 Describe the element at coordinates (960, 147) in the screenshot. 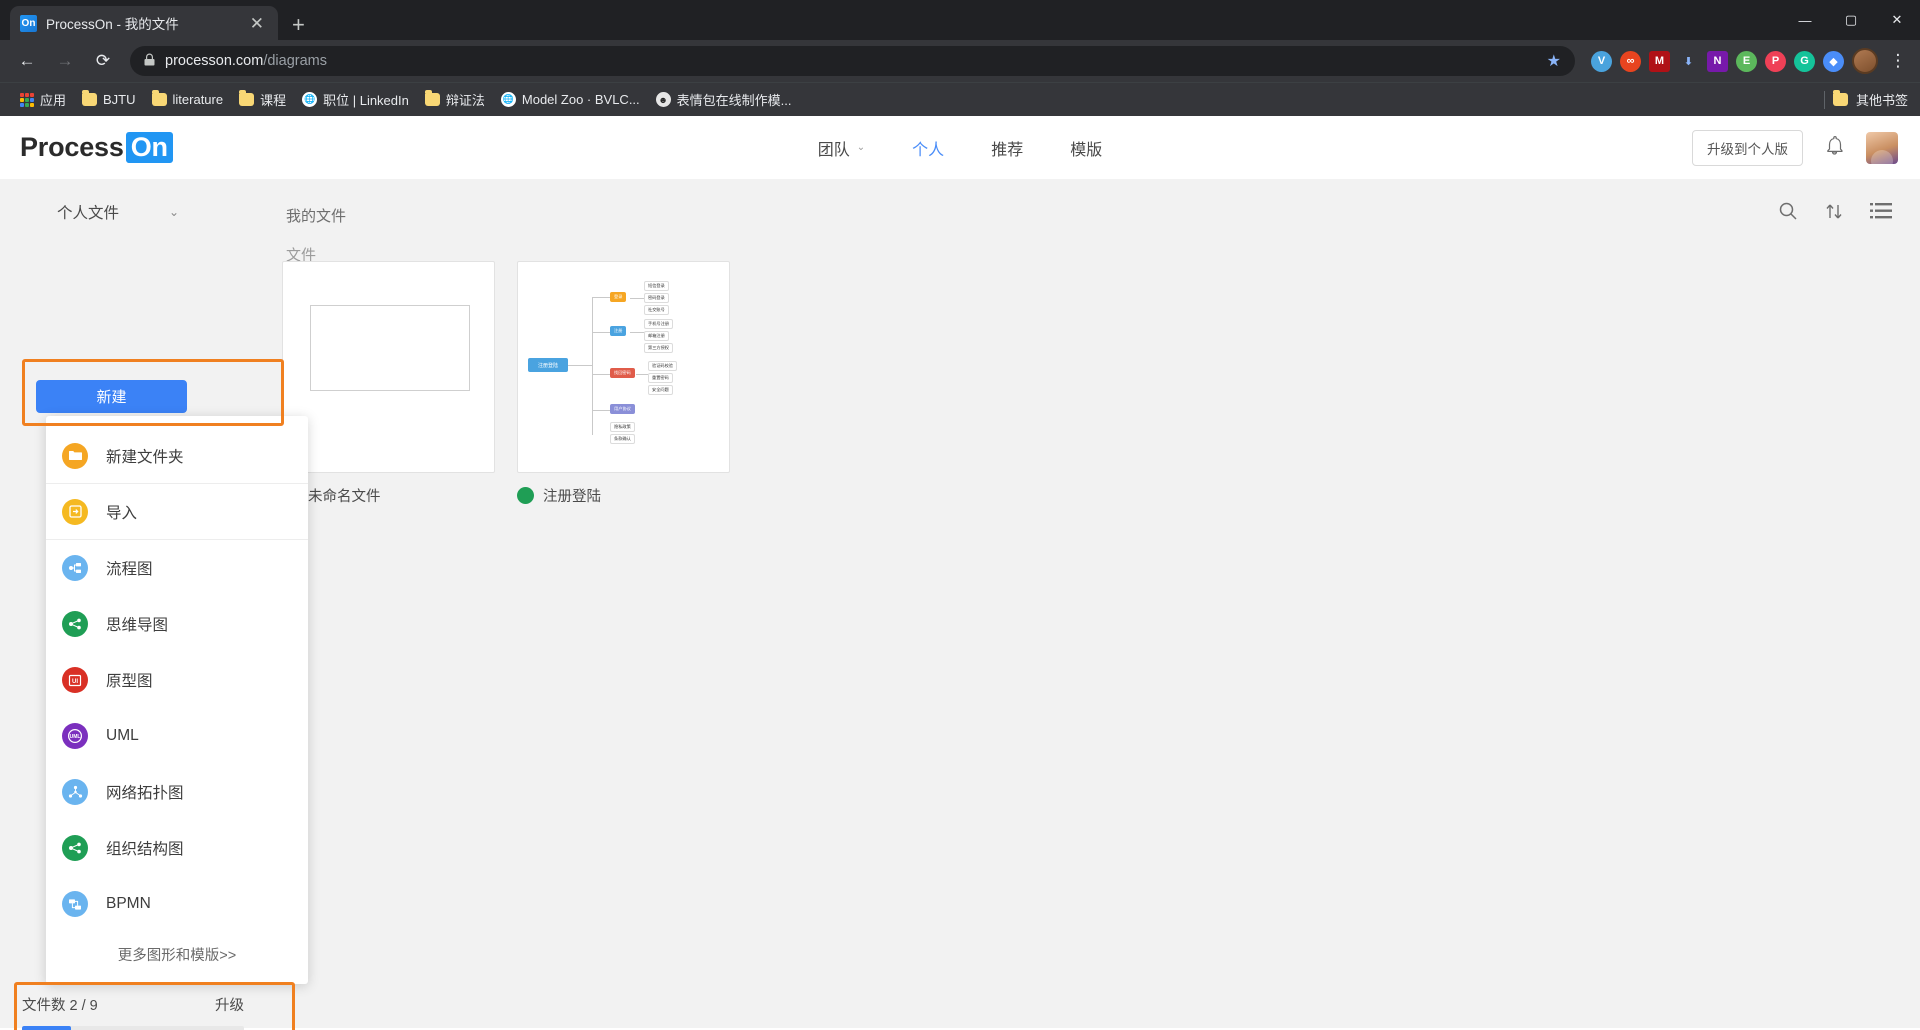

I see `app-header: Process On 团队 ⌄ 个人 推荐 模版 升级到个人版` at that location.